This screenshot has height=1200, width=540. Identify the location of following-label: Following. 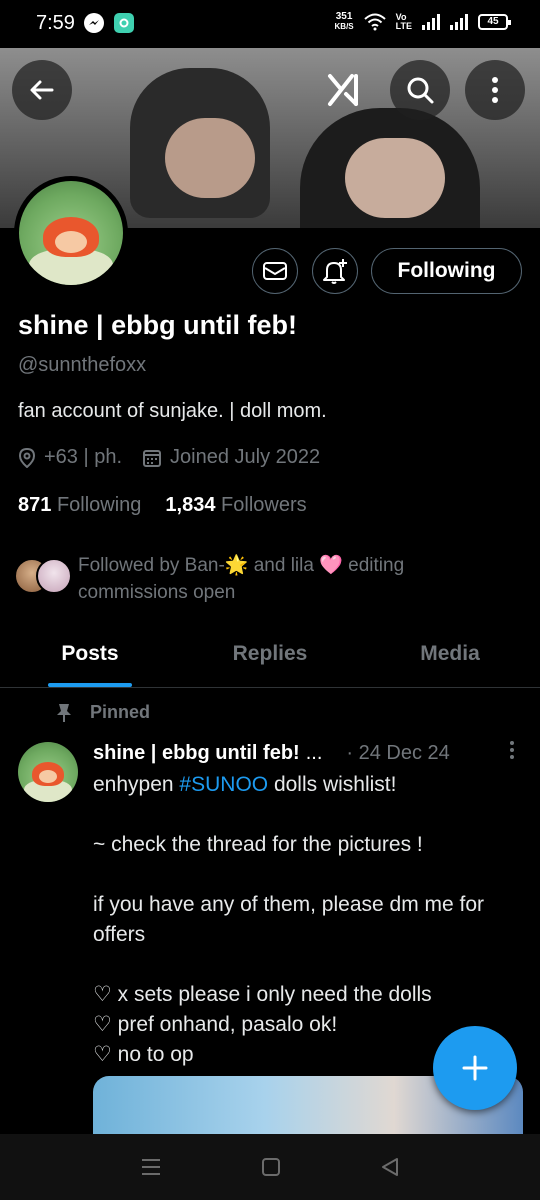
(99, 505).